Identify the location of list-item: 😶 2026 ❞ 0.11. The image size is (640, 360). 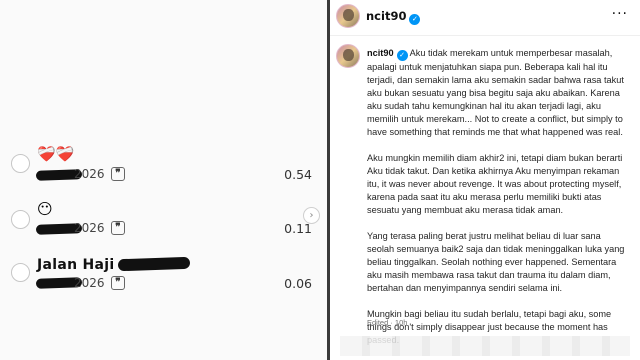
(163, 225).